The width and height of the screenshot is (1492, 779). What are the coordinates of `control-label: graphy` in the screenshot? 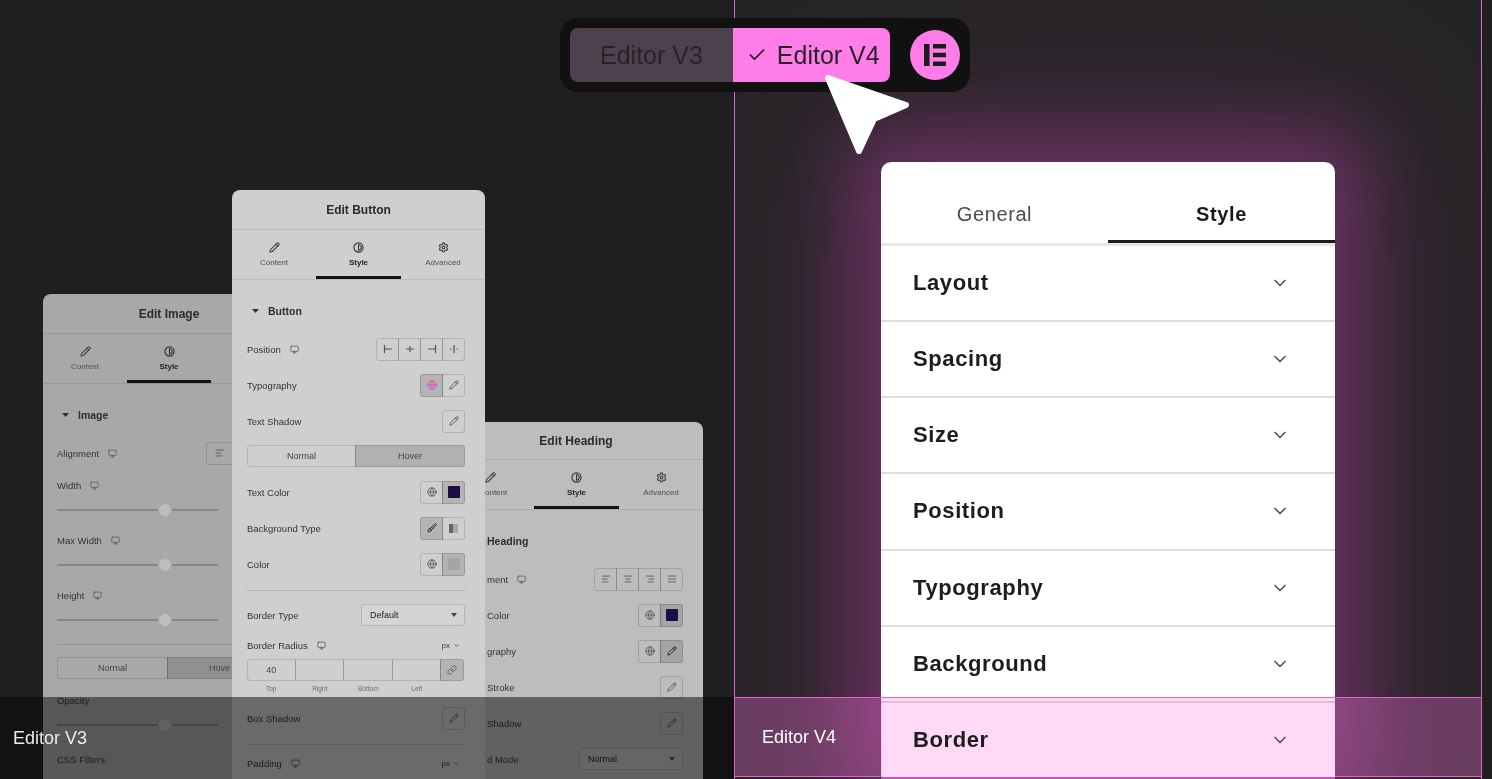 It's located at (502, 651).